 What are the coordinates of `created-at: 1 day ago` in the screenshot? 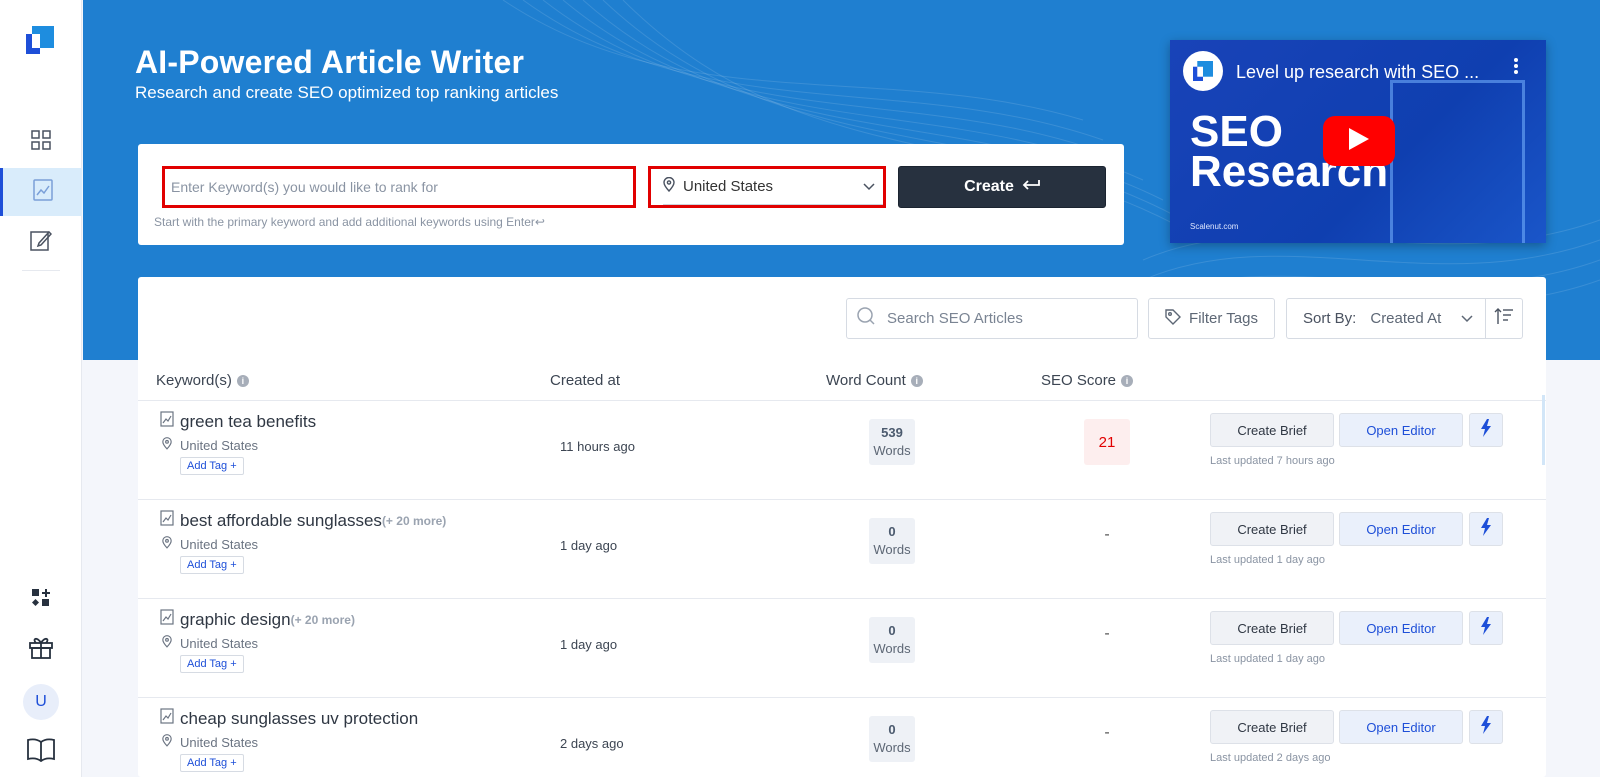 It's located at (589, 545).